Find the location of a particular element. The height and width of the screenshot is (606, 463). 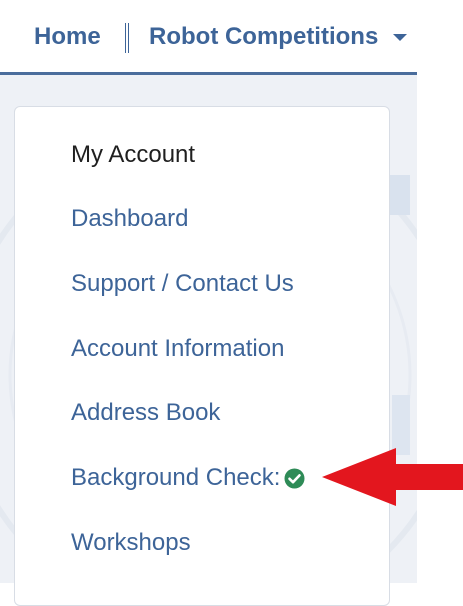

menu-item-dashboard: Dashboard is located at coordinates (129, 219).